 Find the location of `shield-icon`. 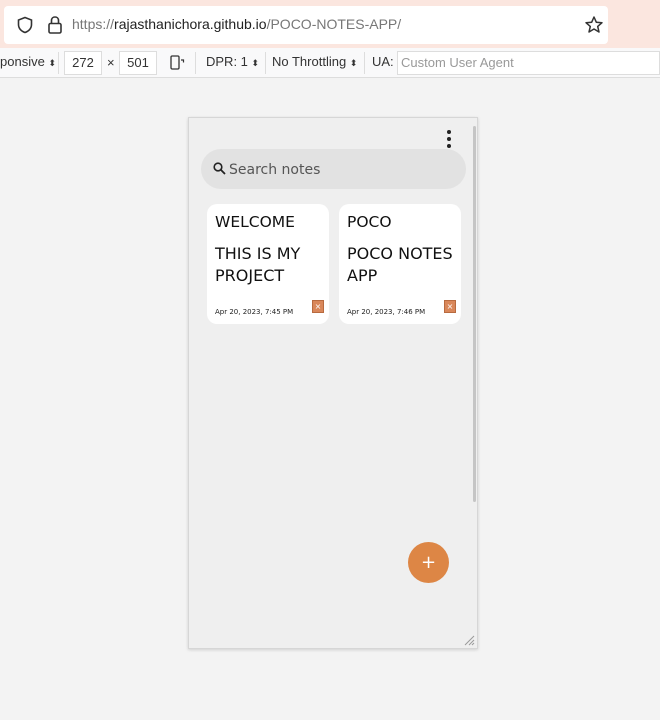

shield-icon is located at coordinates (25, 25).